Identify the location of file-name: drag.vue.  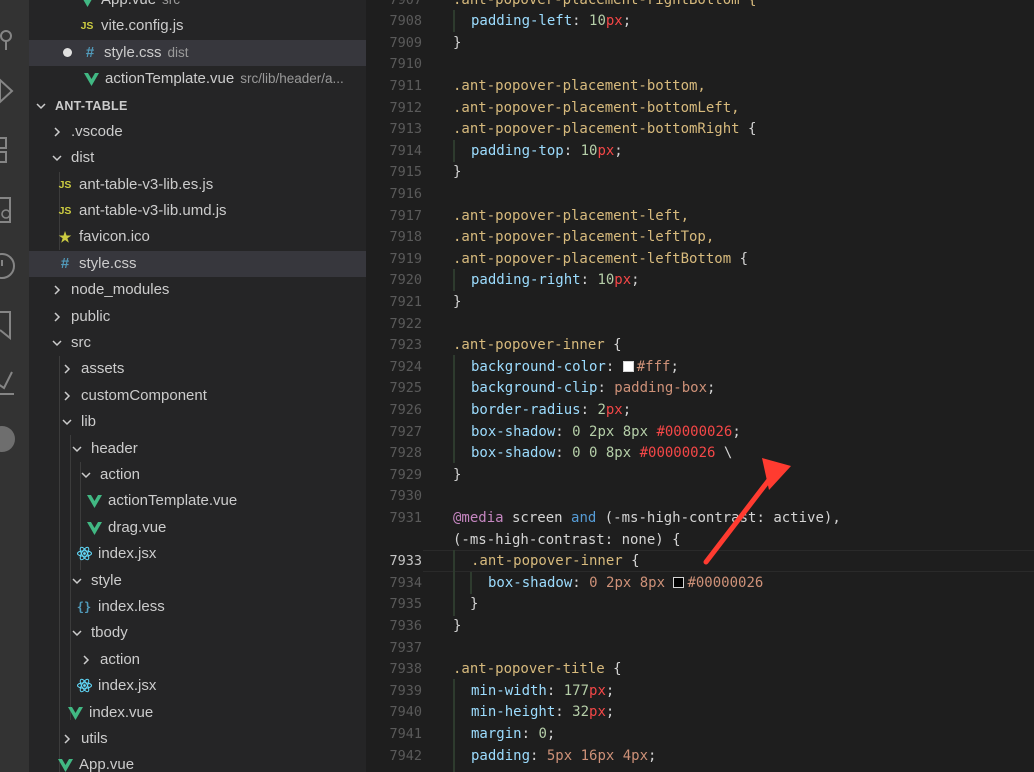
(137, 527).